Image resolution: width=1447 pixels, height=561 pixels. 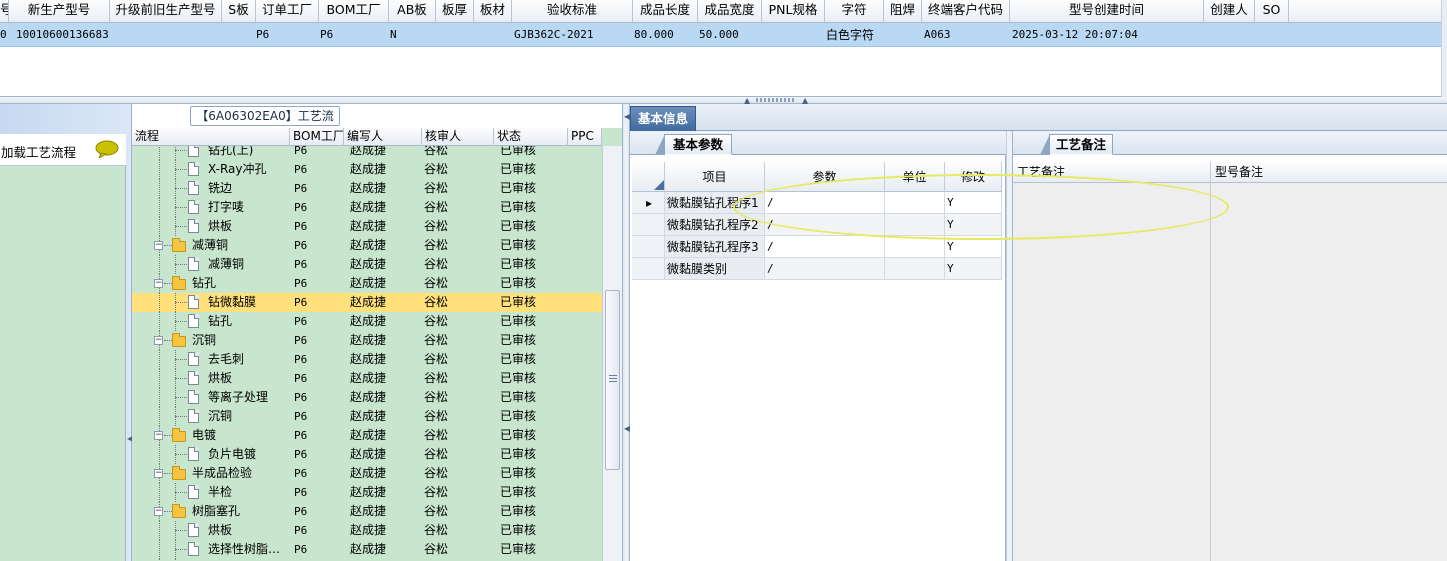 I want to click on collapse-left-icon: ◀, so click(x=130, y=441).